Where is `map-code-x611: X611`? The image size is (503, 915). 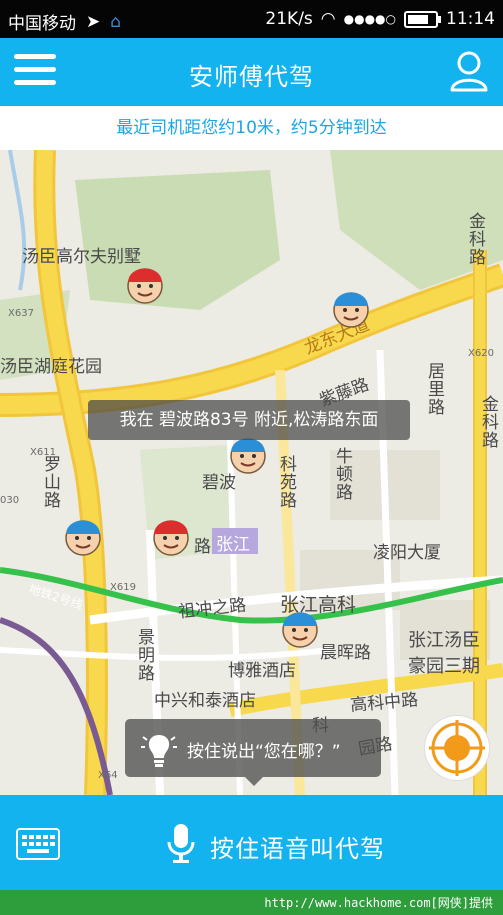
map-code-x611: X611 is located at coordinates (43, 452).